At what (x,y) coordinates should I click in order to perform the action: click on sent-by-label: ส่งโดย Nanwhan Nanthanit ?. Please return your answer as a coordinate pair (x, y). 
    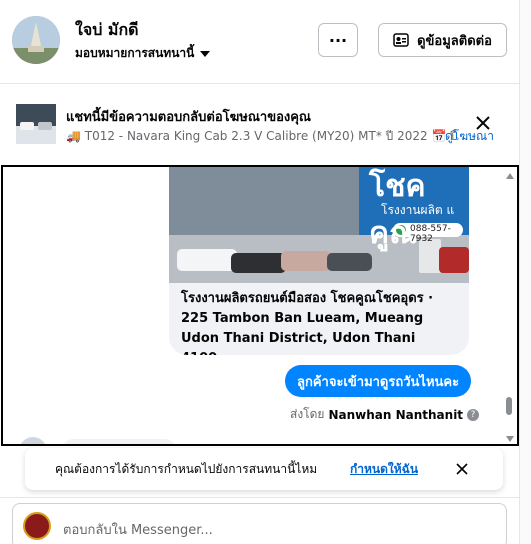
    Looking at the image, I should click on (385, 414).